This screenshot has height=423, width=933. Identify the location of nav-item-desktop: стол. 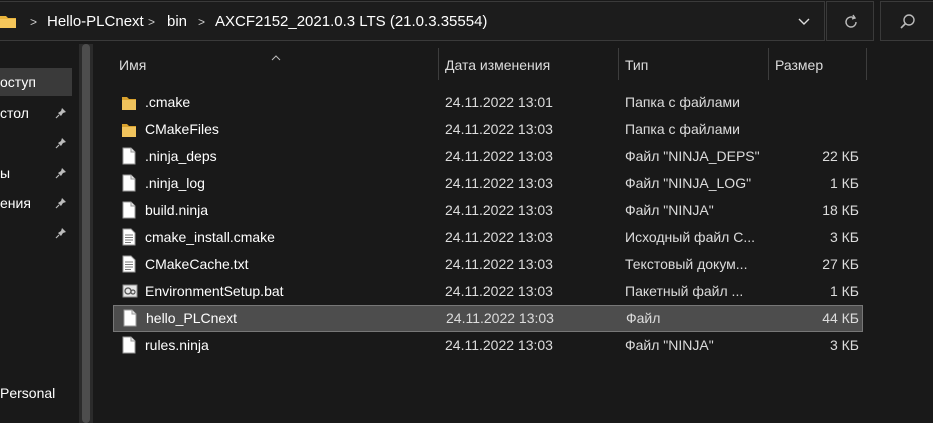
(36, 113).